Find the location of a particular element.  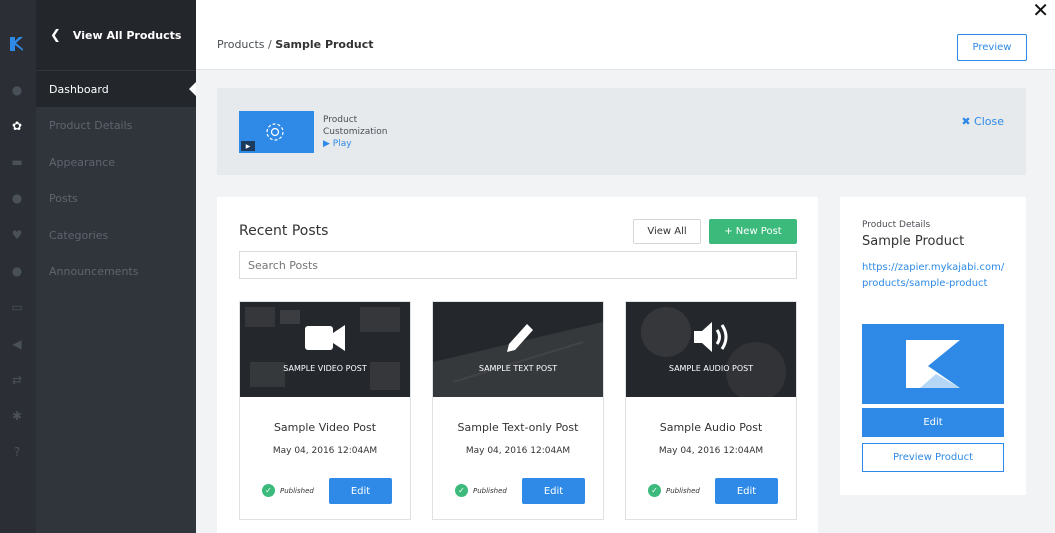

shuffle-icon: ⇄ is located at coordinates (17, 380).